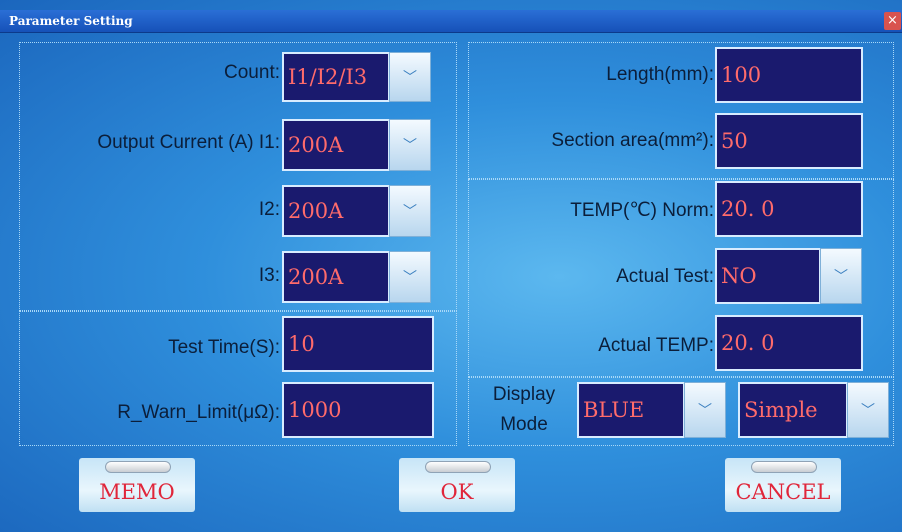 This screenshot has width=902, height=532. Describe the element at coordinates (524, 424) in the screenshot. I see `display-mode-label-2: Mode` at that location.